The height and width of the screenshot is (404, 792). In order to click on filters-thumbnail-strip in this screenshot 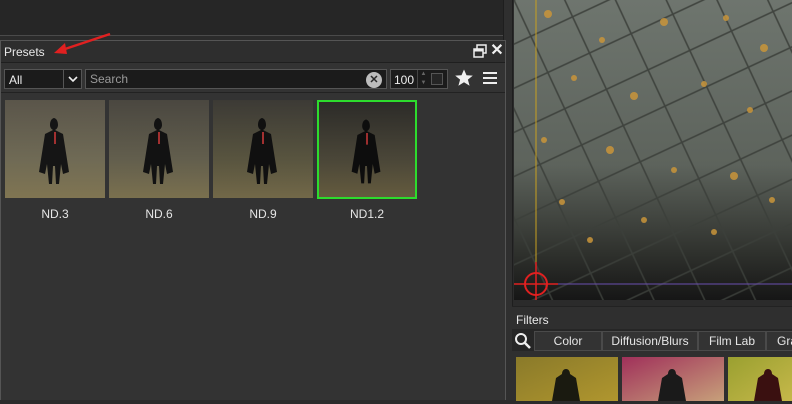, I will do `click(654, 379)`.